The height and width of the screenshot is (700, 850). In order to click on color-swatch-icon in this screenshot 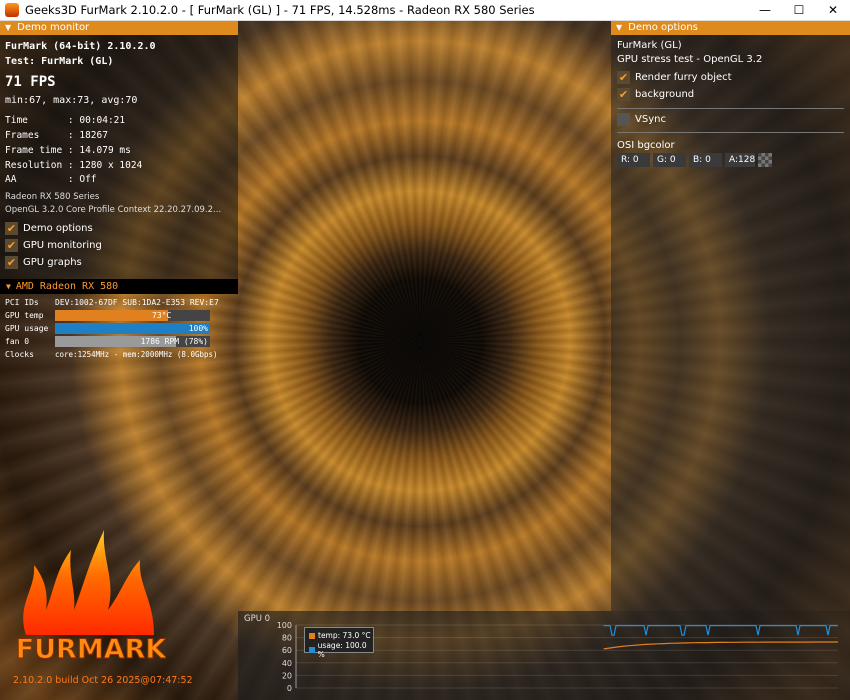, I will do `click(765, 160)`.